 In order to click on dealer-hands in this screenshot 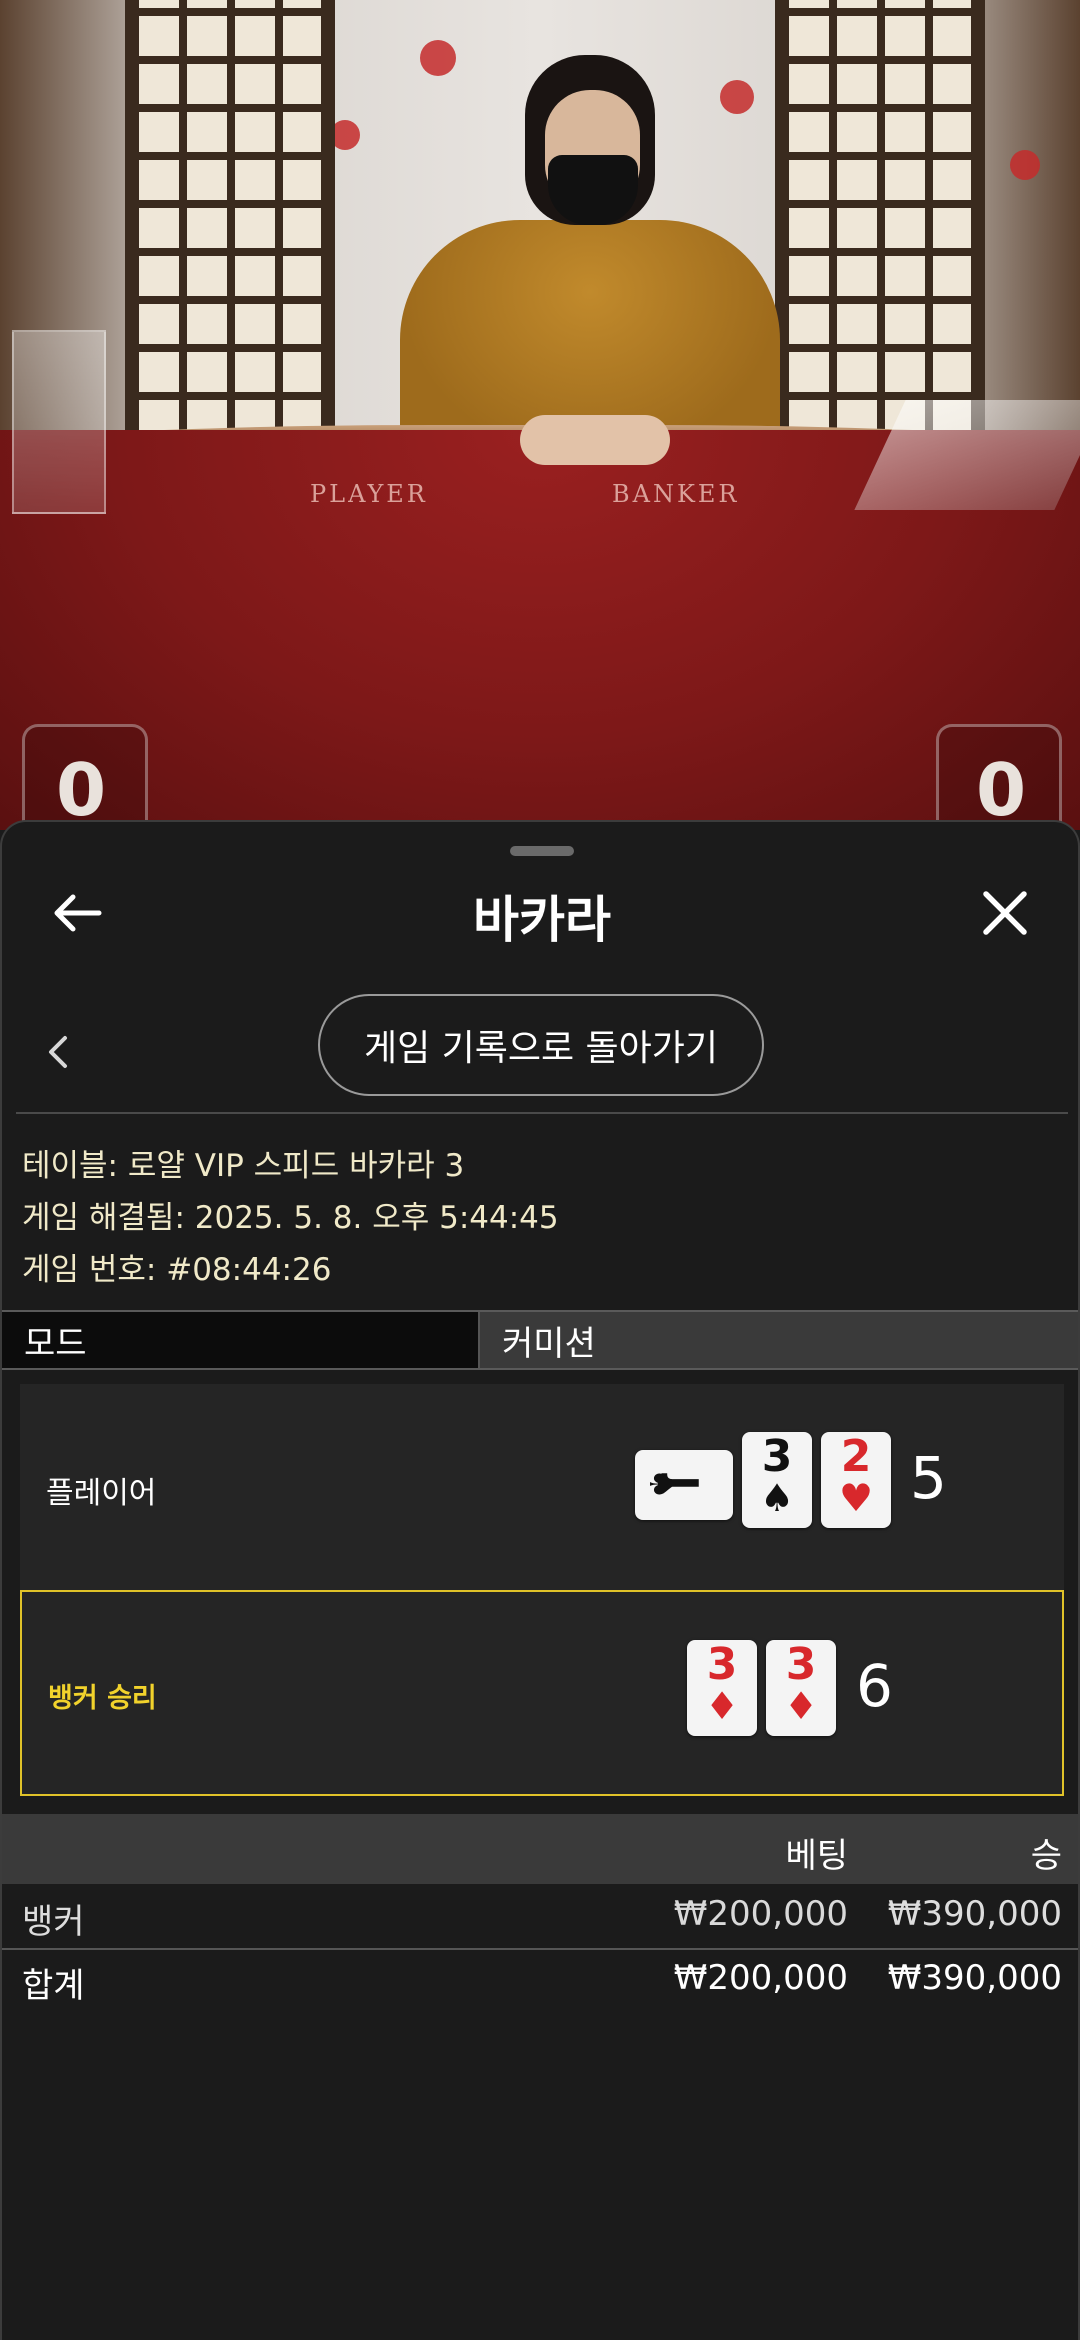, I will do `click(595, 440)`.